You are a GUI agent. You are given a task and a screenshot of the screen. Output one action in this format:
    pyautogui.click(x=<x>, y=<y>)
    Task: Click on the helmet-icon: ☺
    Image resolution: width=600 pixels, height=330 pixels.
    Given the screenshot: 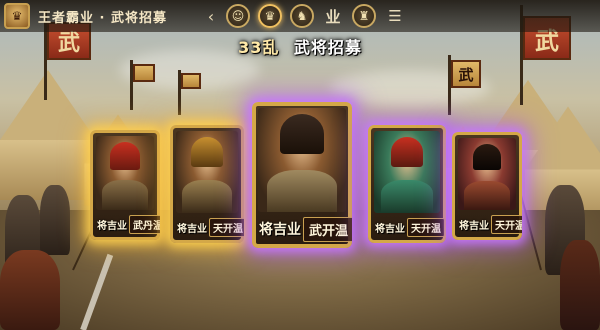 What is the action you would take?
    pyautogui.click(x=238, y=16)
    